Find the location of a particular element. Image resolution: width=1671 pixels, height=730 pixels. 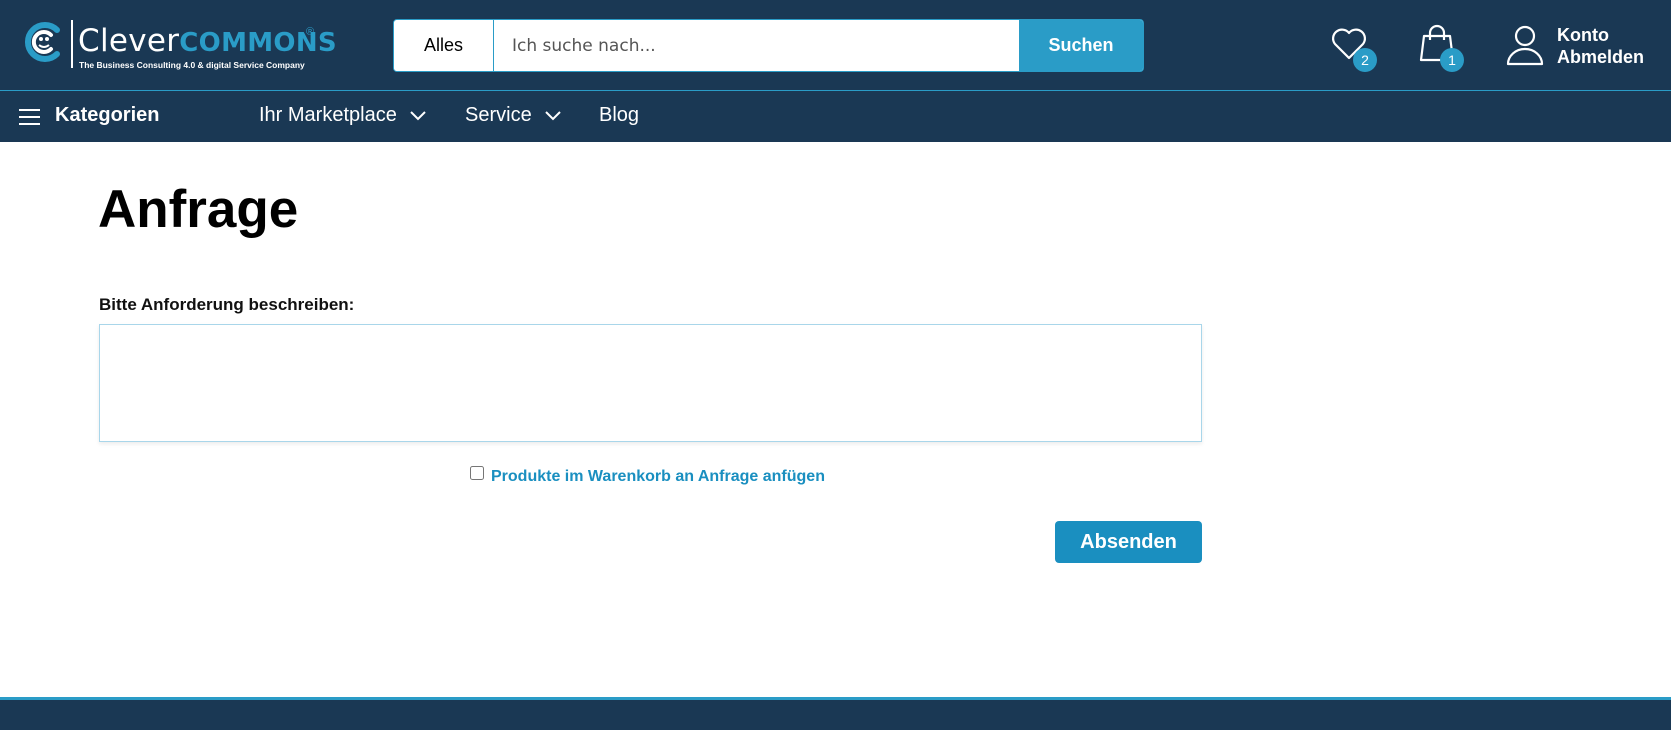

logo-separator is located at coordinates (72, 44).